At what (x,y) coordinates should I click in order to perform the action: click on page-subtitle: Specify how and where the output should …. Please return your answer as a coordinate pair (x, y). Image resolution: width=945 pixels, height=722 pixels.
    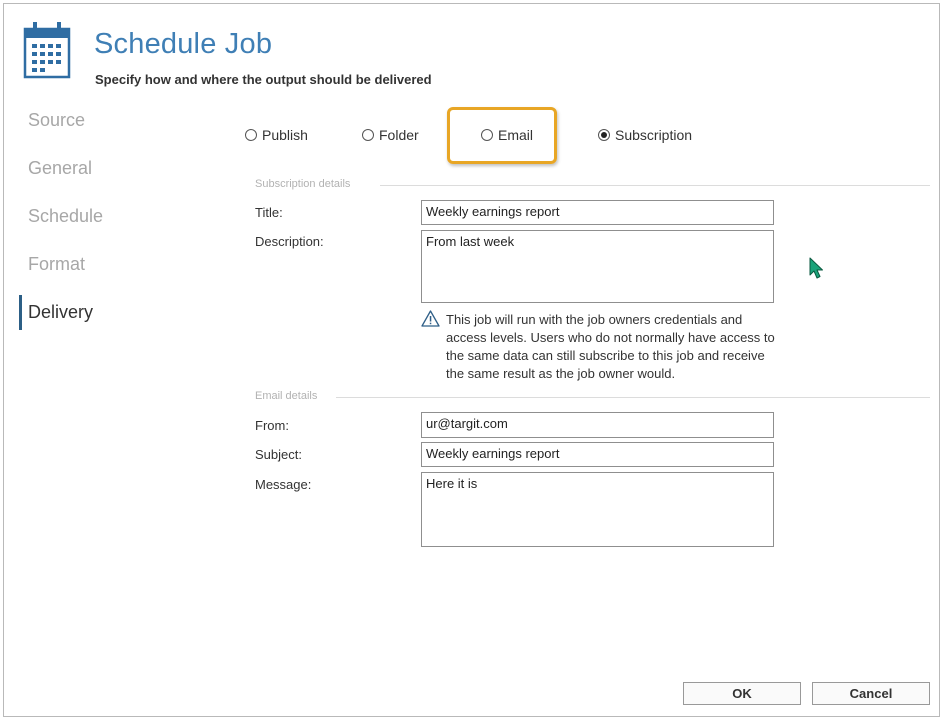
    Looking at the image, I should click on (263, 79).